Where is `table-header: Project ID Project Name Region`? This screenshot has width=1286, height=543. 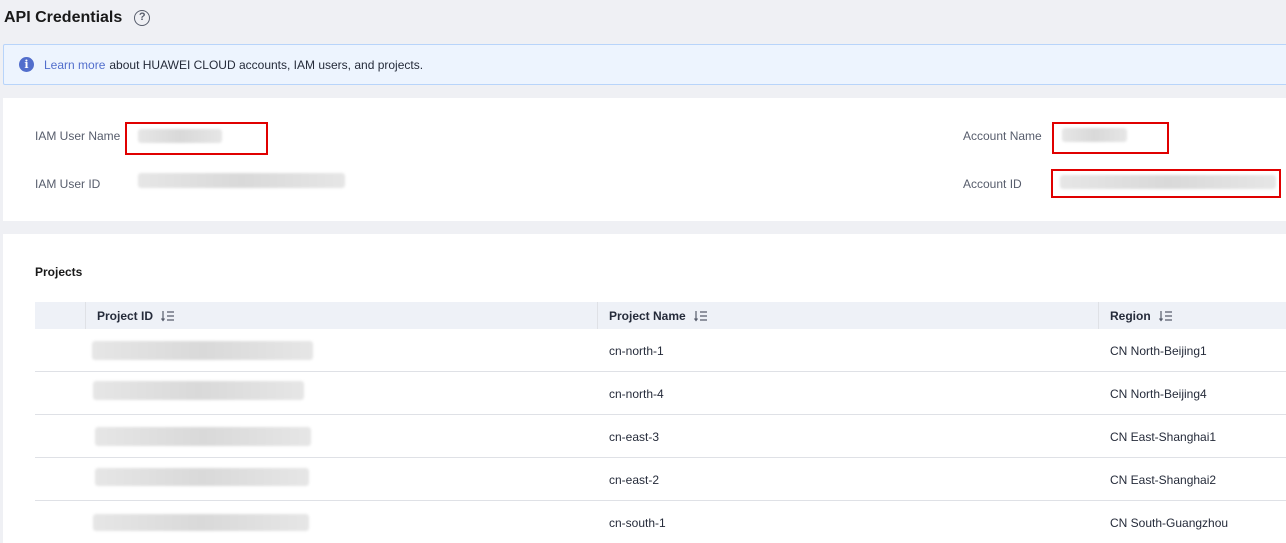 table-header: Project ID Project Name Region is located at coordinates (660, 315).